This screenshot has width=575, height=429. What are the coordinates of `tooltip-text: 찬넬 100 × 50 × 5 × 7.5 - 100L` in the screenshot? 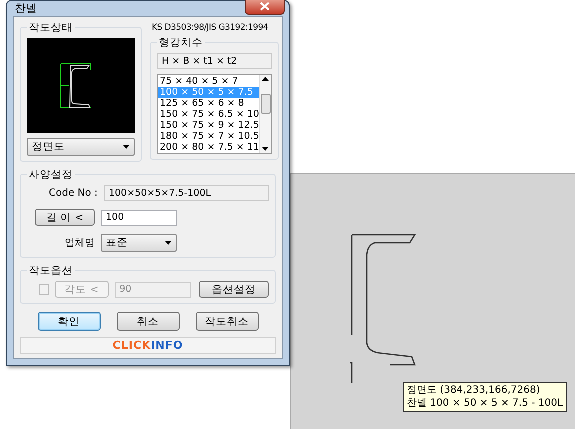 It's located at (485, 403).